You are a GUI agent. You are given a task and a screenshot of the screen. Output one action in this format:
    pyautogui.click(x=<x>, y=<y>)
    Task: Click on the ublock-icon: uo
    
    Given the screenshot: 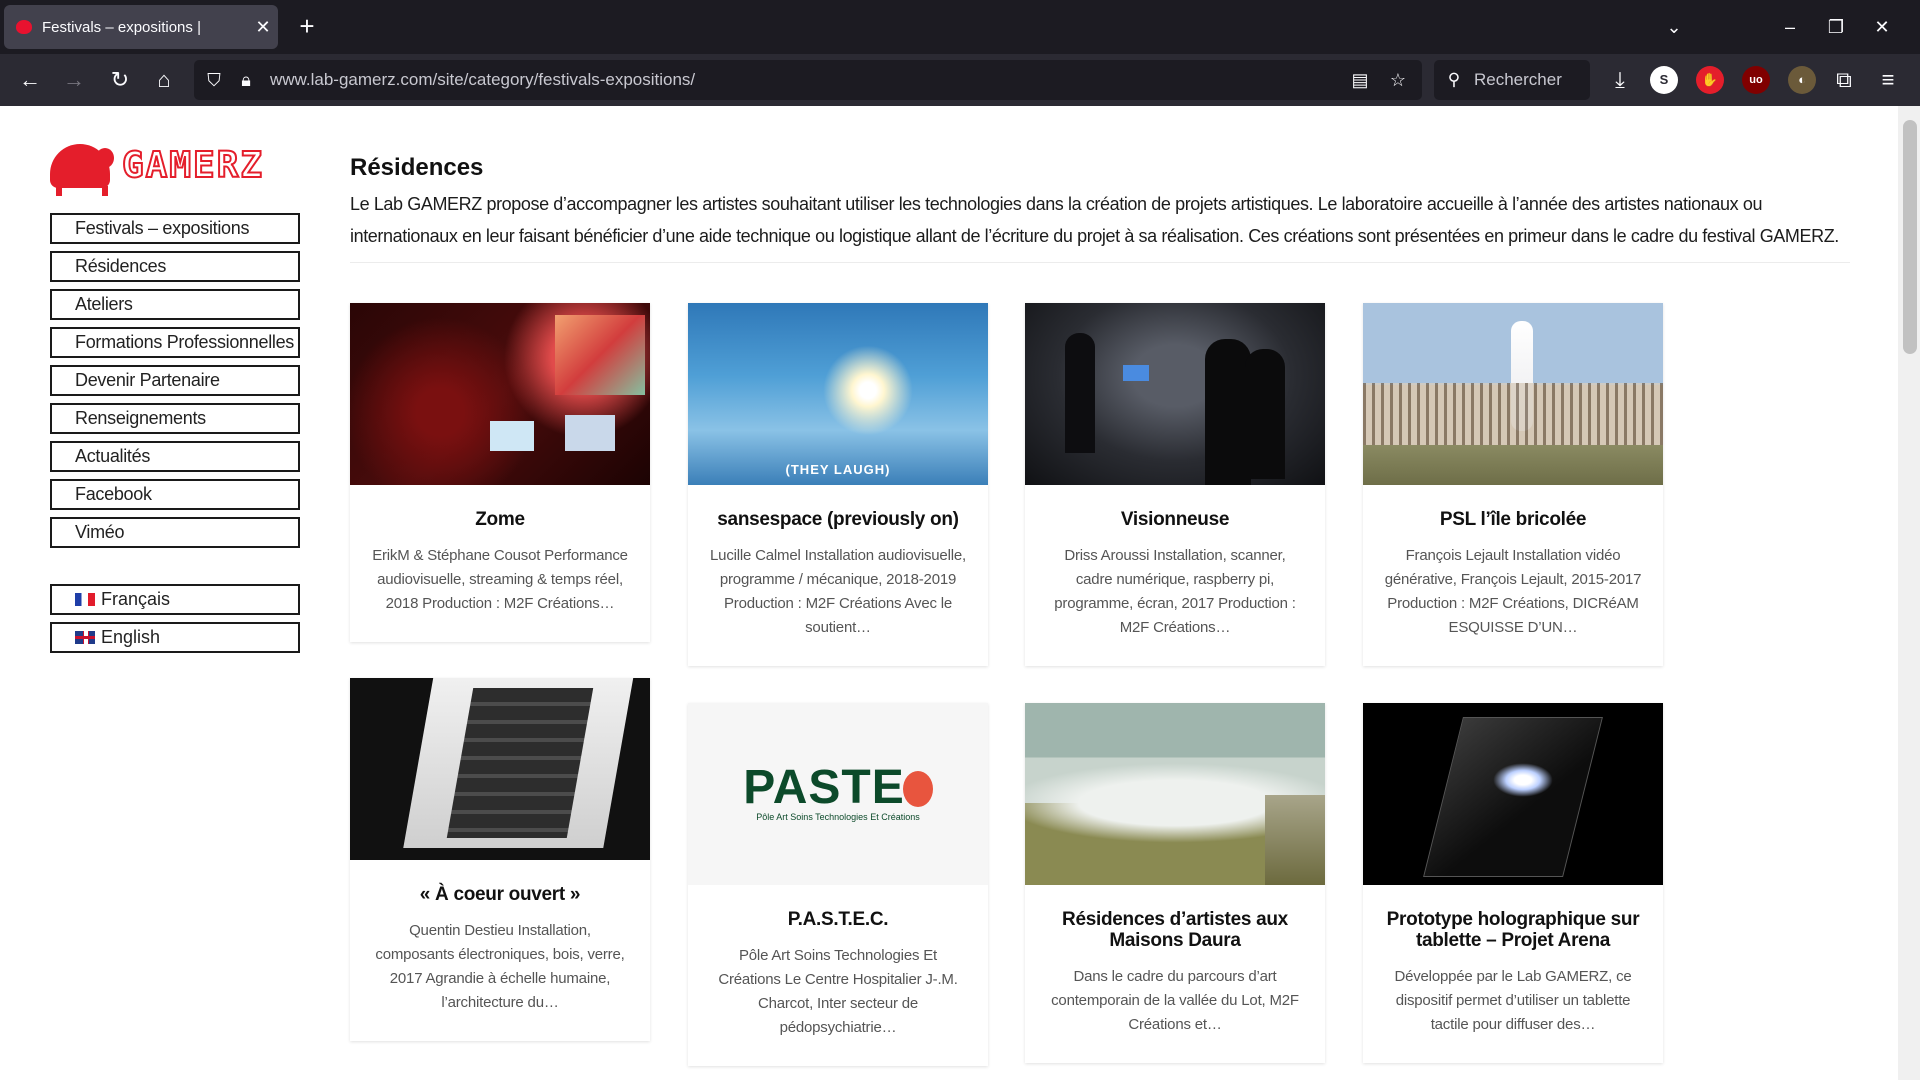 What is the action you would take?
    pyautogui.click(x=1756, y=80)
    